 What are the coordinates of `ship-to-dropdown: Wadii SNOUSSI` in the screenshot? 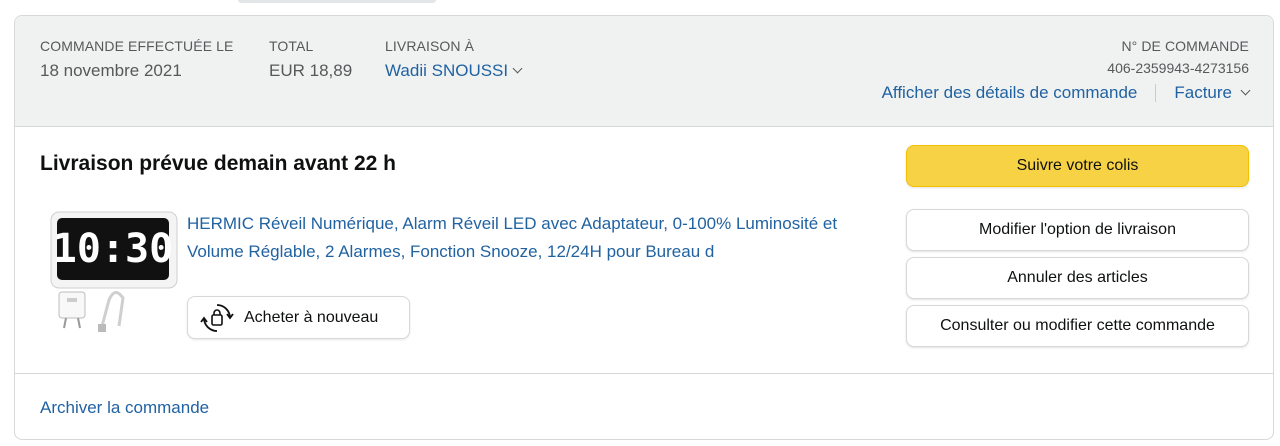 It's located at (454, 71).